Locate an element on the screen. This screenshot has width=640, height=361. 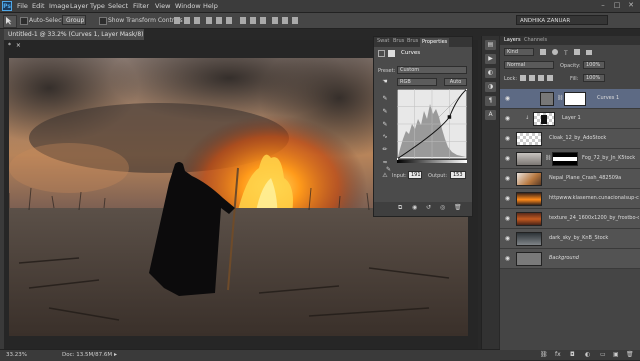
color-icon: ◐ is located at coordinates (490, 73).